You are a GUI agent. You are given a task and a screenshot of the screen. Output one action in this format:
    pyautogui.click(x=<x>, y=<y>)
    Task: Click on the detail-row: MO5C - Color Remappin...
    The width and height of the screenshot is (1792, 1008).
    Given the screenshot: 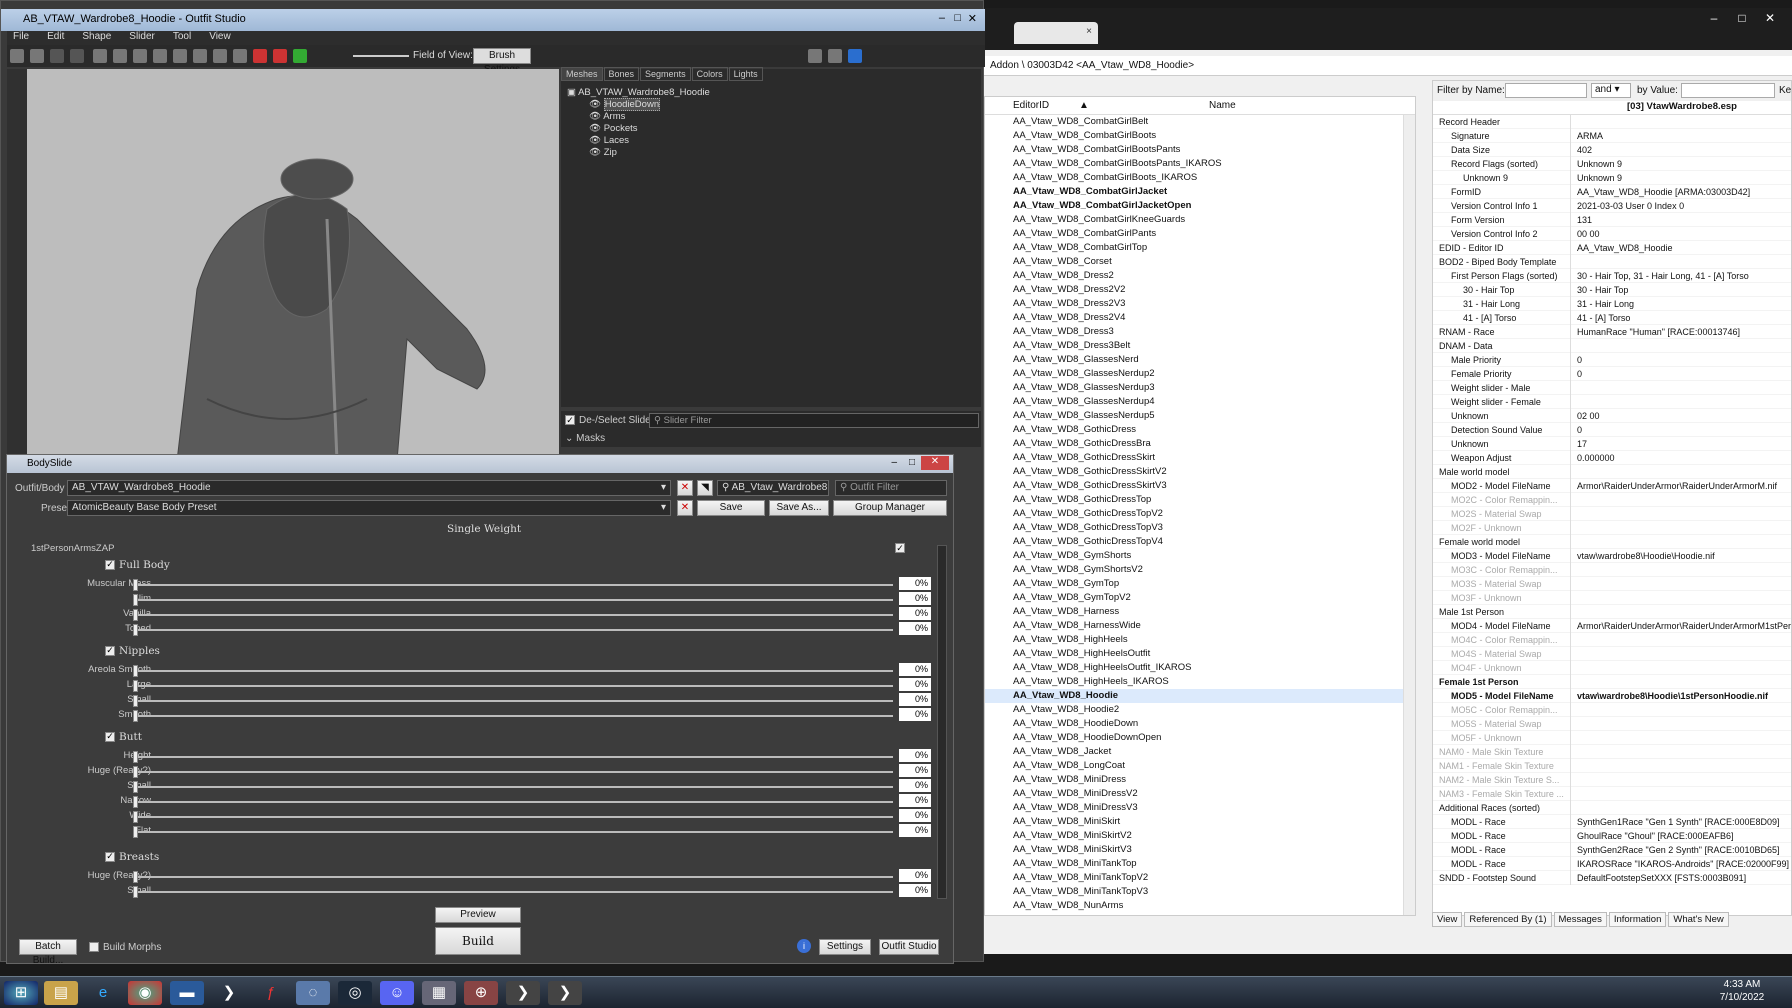 What is the action you would take?
    pyautogui.click(x=1612, y=710)
    